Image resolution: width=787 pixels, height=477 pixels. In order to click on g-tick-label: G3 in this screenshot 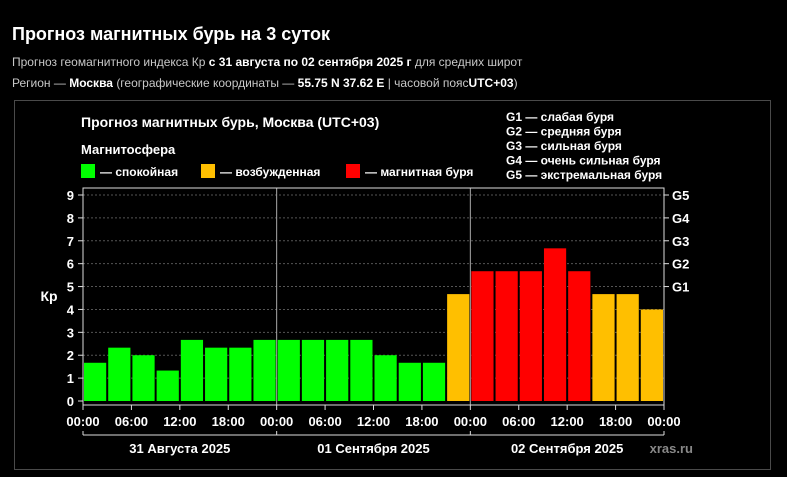, I will do `click(680, 241)`.